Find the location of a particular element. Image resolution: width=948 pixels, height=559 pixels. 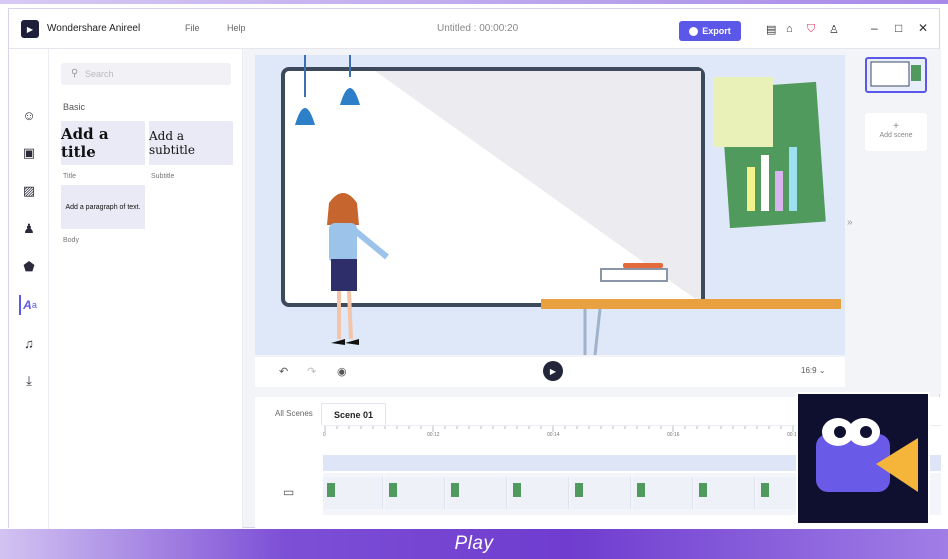

aspect-ratio-select: 16:9 ⌄ is located at coordinates (813, 370).